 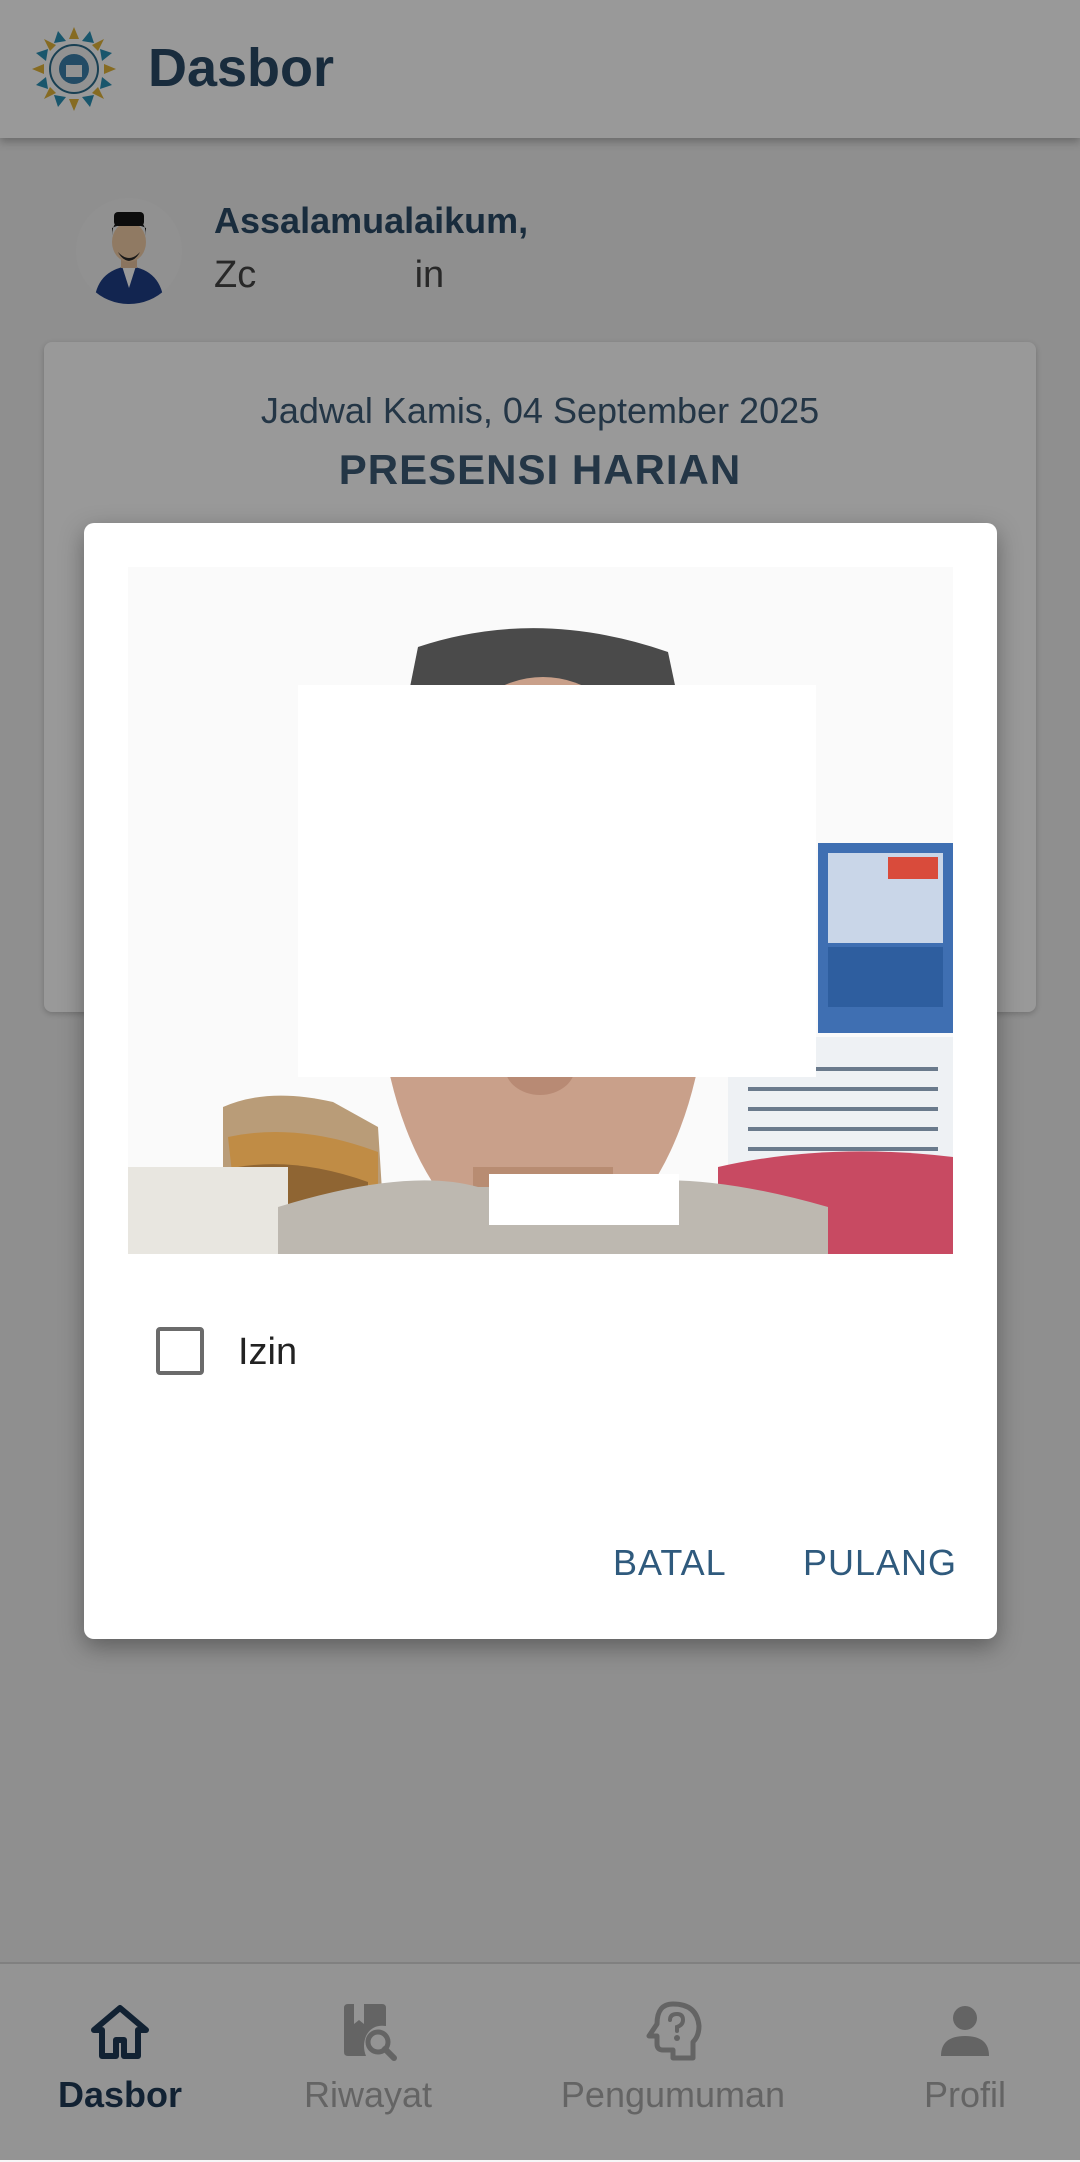 What do you see at coordinates (180, 1351) in the screenshot?
I see `izin-checkbox` at bounding box center [180, 1351].